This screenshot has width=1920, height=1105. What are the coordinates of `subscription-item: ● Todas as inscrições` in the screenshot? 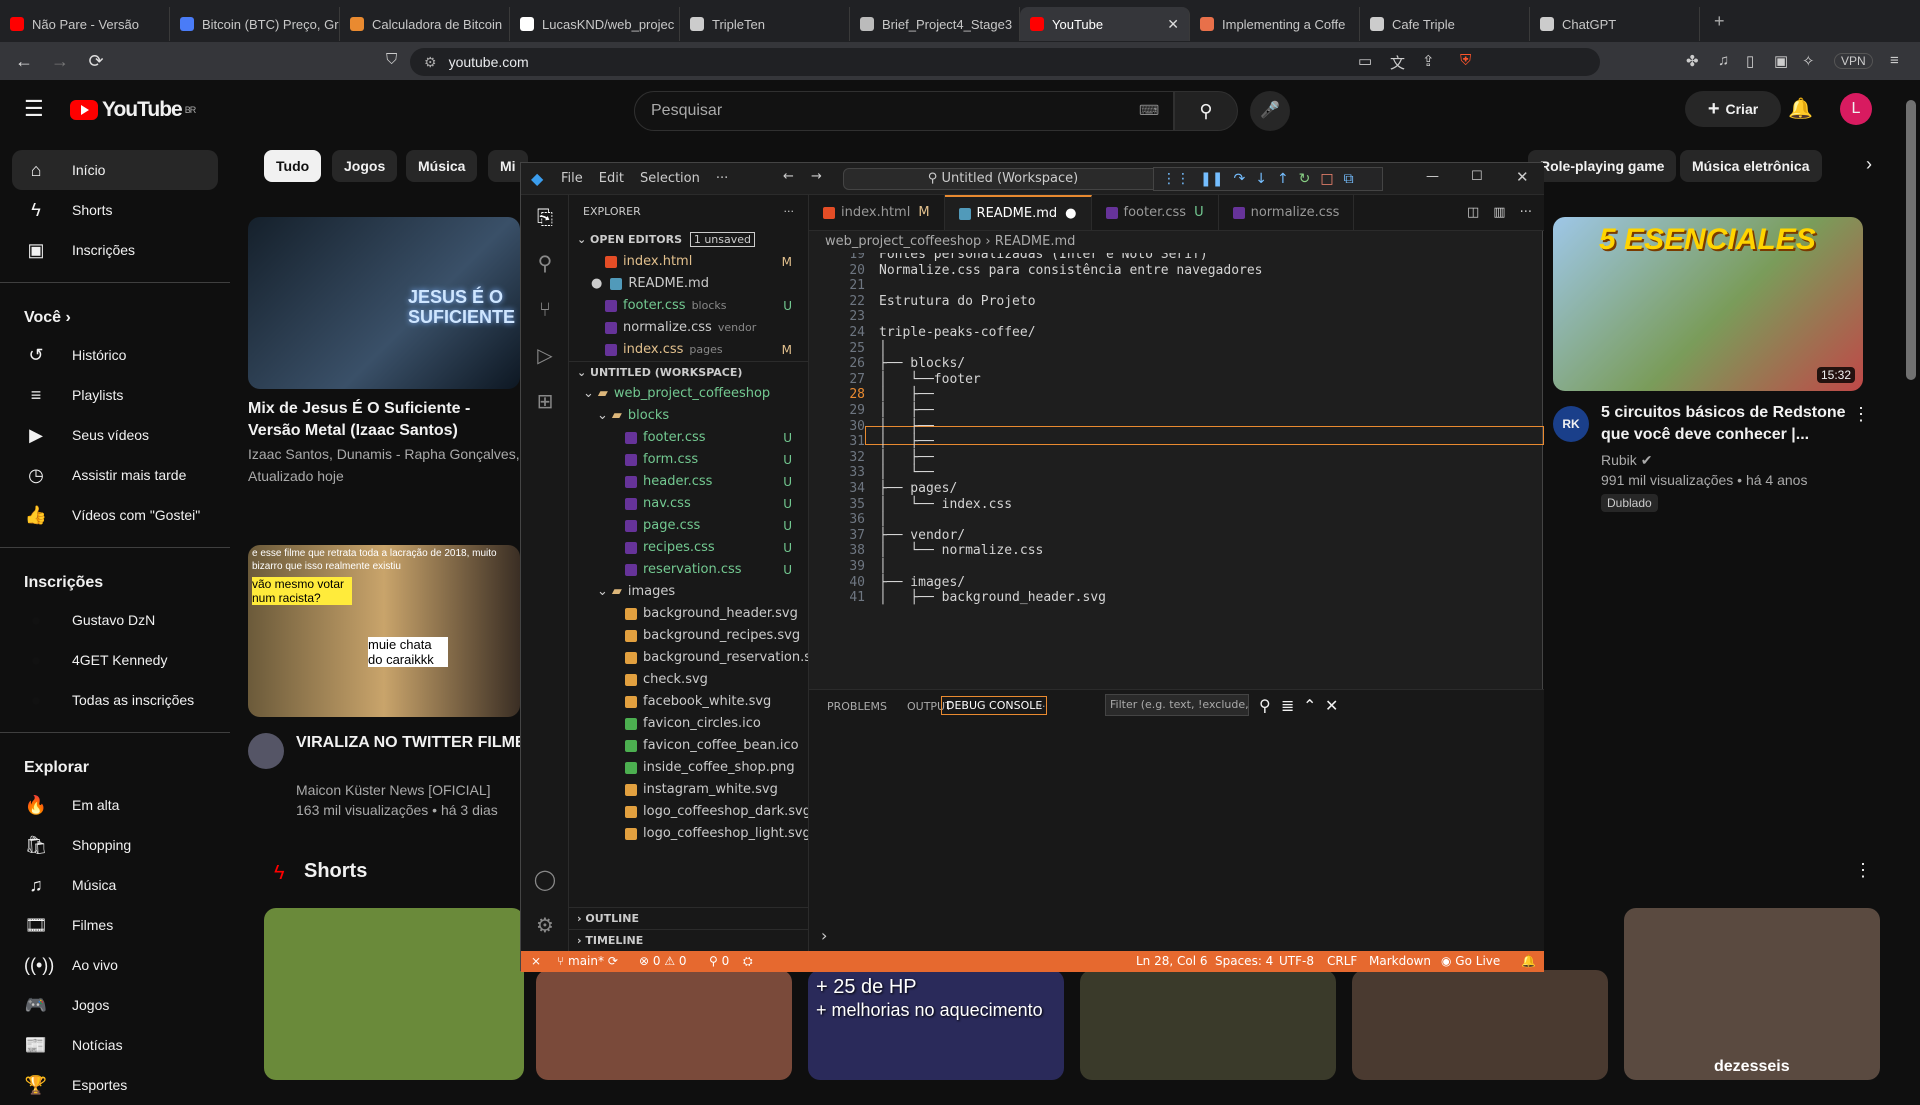 It's located at (115, 700).